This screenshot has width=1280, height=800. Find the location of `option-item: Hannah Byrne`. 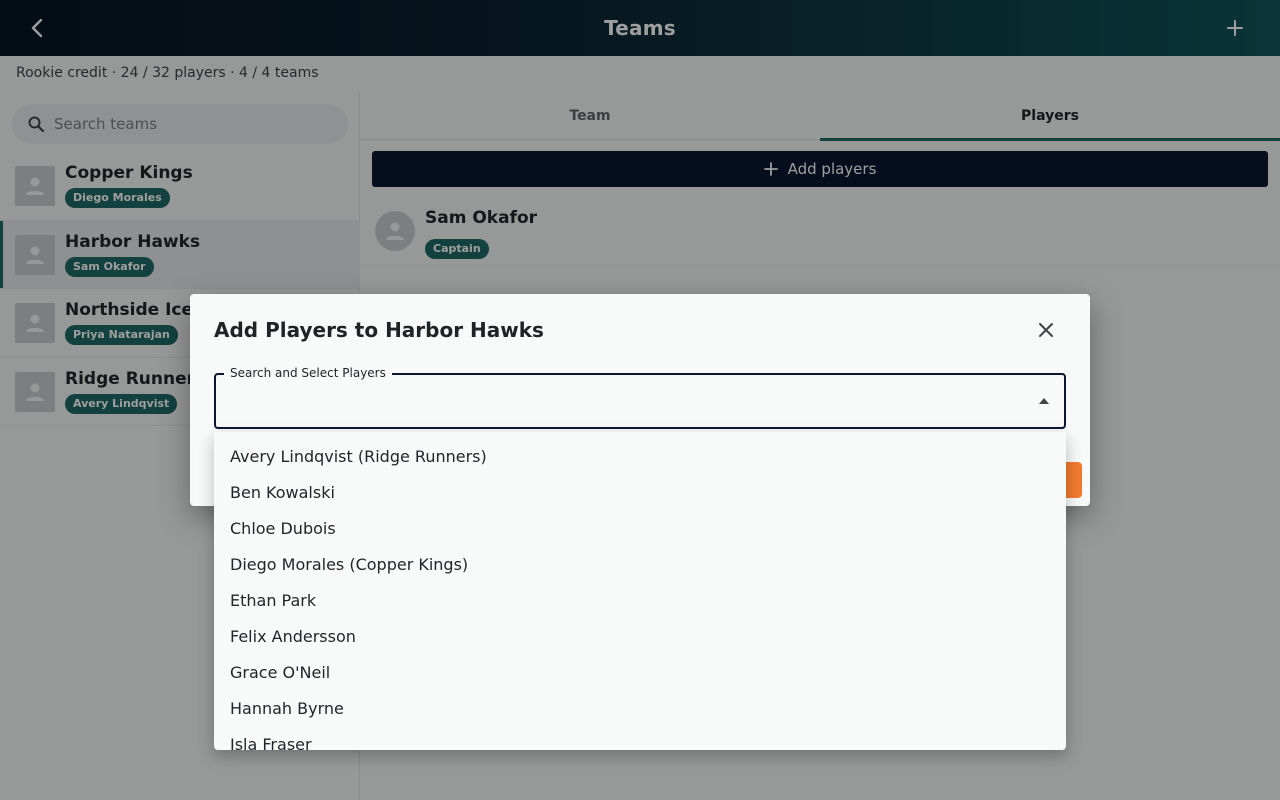

option-item: Hannah Byrne is located at coordinates (640, 708).